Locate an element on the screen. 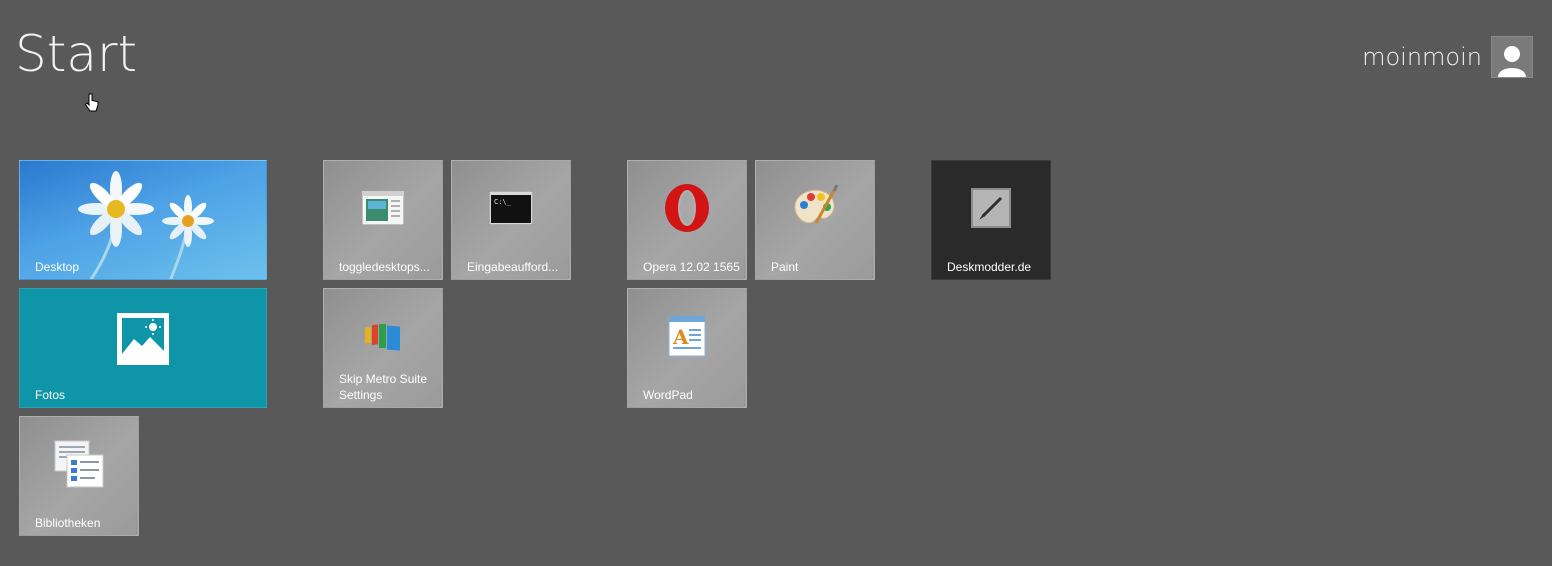 This screenshot has height=566, width=1552. window-icon is located at coordinates (383, 208).